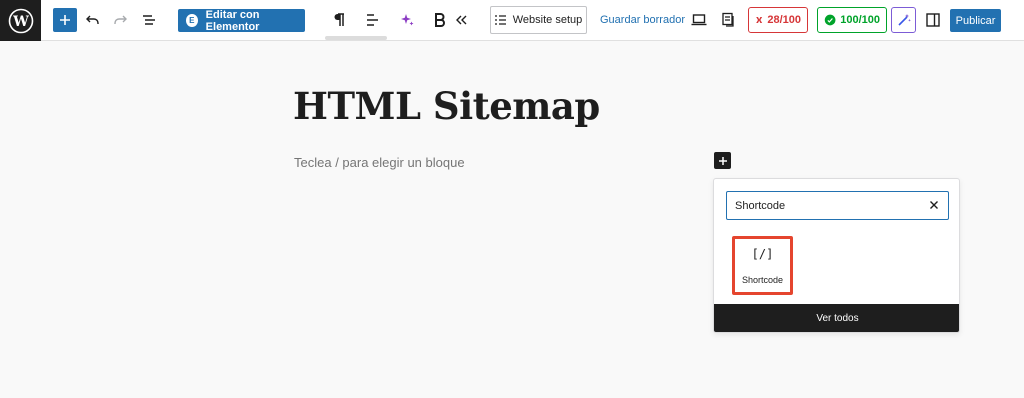 Image resolution: width=1024 pixels, height=398 pixels. What do you see at coordinates (232, 20) in the screenshot?
I see `elementor-button-label: Editar con Elementor` at bounding box center [232, 20].